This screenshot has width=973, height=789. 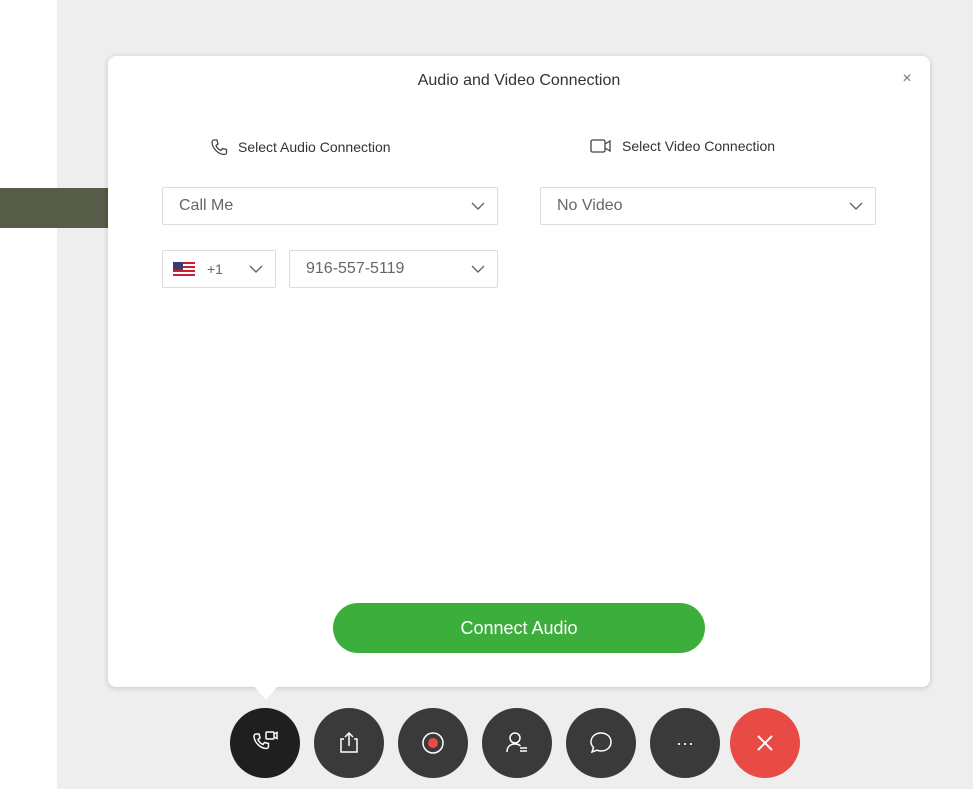 I want to click on country-code-value: +1, so click(x=215, y=269).